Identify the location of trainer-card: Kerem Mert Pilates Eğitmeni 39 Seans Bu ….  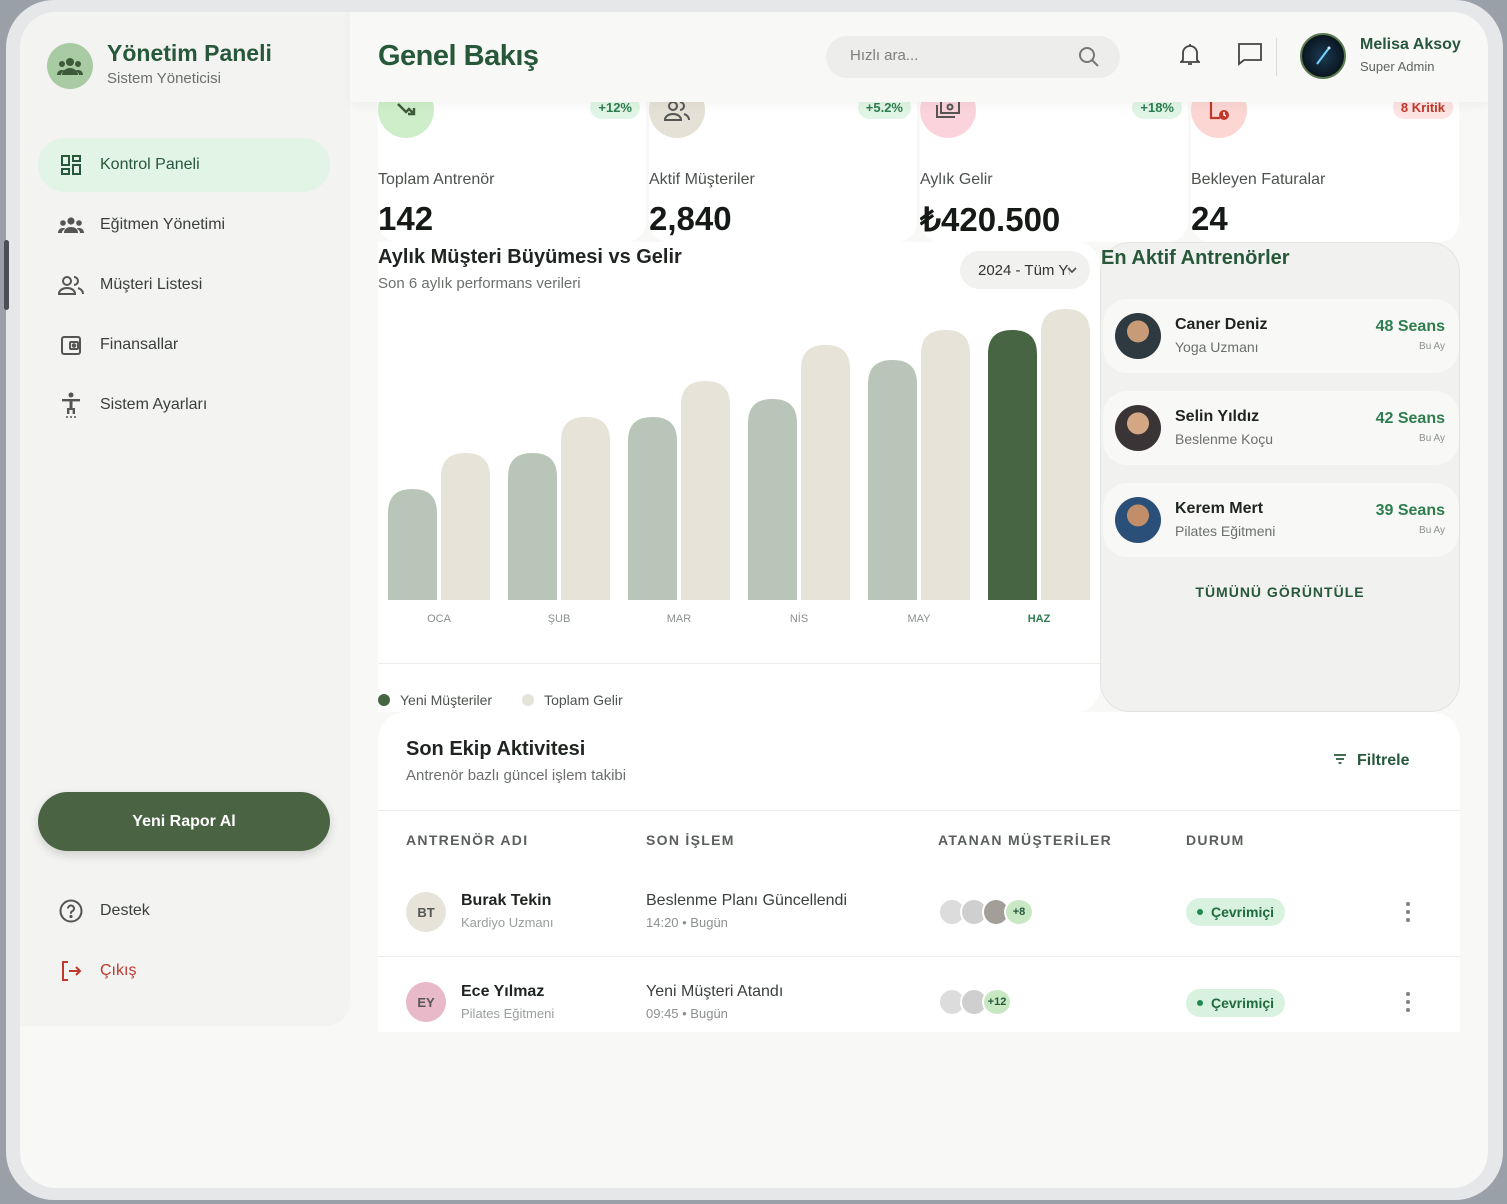
(1281, 520).